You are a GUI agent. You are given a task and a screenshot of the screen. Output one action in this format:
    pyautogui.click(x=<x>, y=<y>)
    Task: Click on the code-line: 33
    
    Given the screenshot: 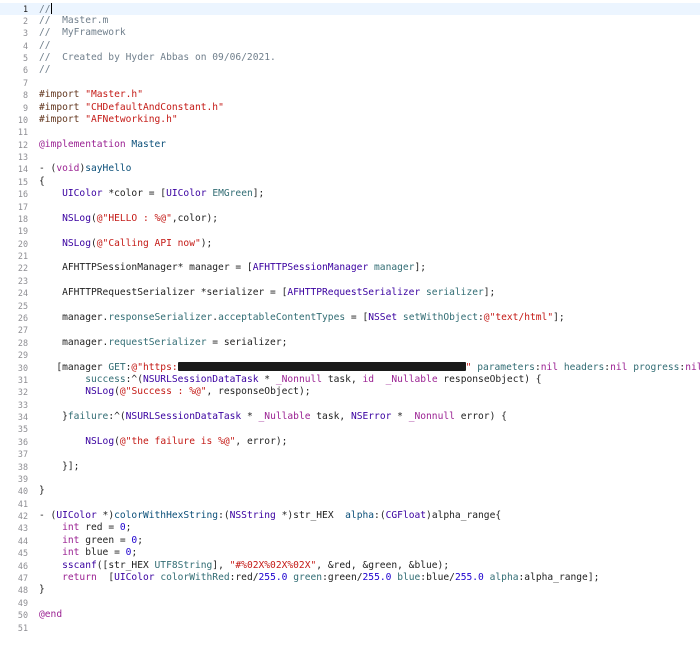 What is the action you would take?
    pyautogui.click(x=350, y=405)
    